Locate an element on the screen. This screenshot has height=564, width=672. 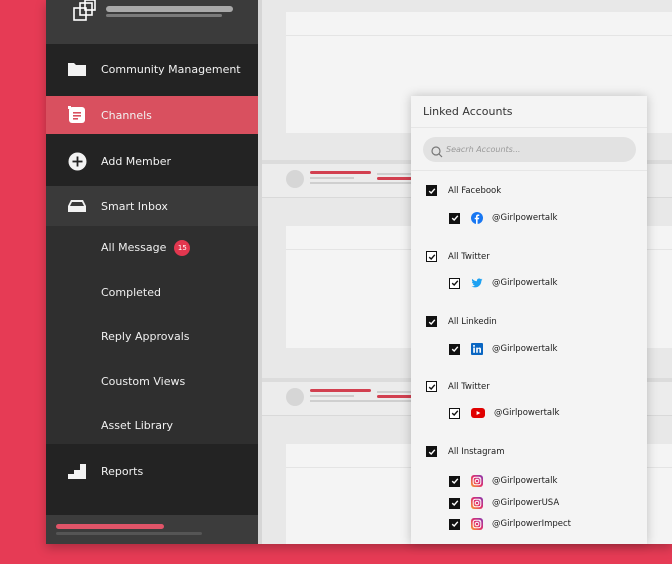
facebook-icon is located at coordinates (477, 218).